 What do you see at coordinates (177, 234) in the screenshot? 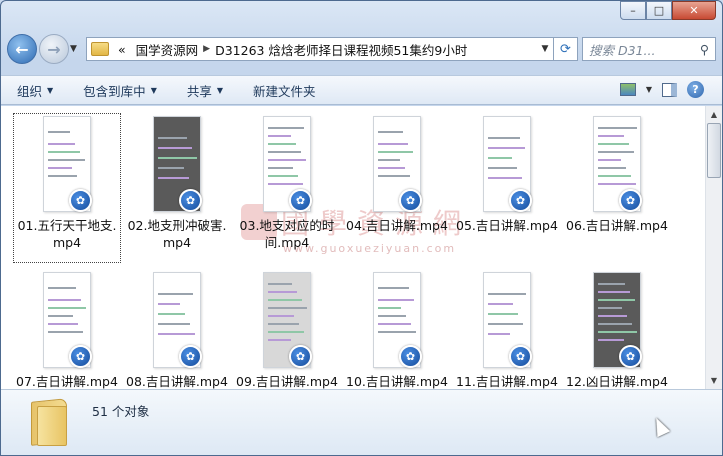
I see `file-name-label: 02.地支刑冲破害. mp4` at bounding box center [177, 234].